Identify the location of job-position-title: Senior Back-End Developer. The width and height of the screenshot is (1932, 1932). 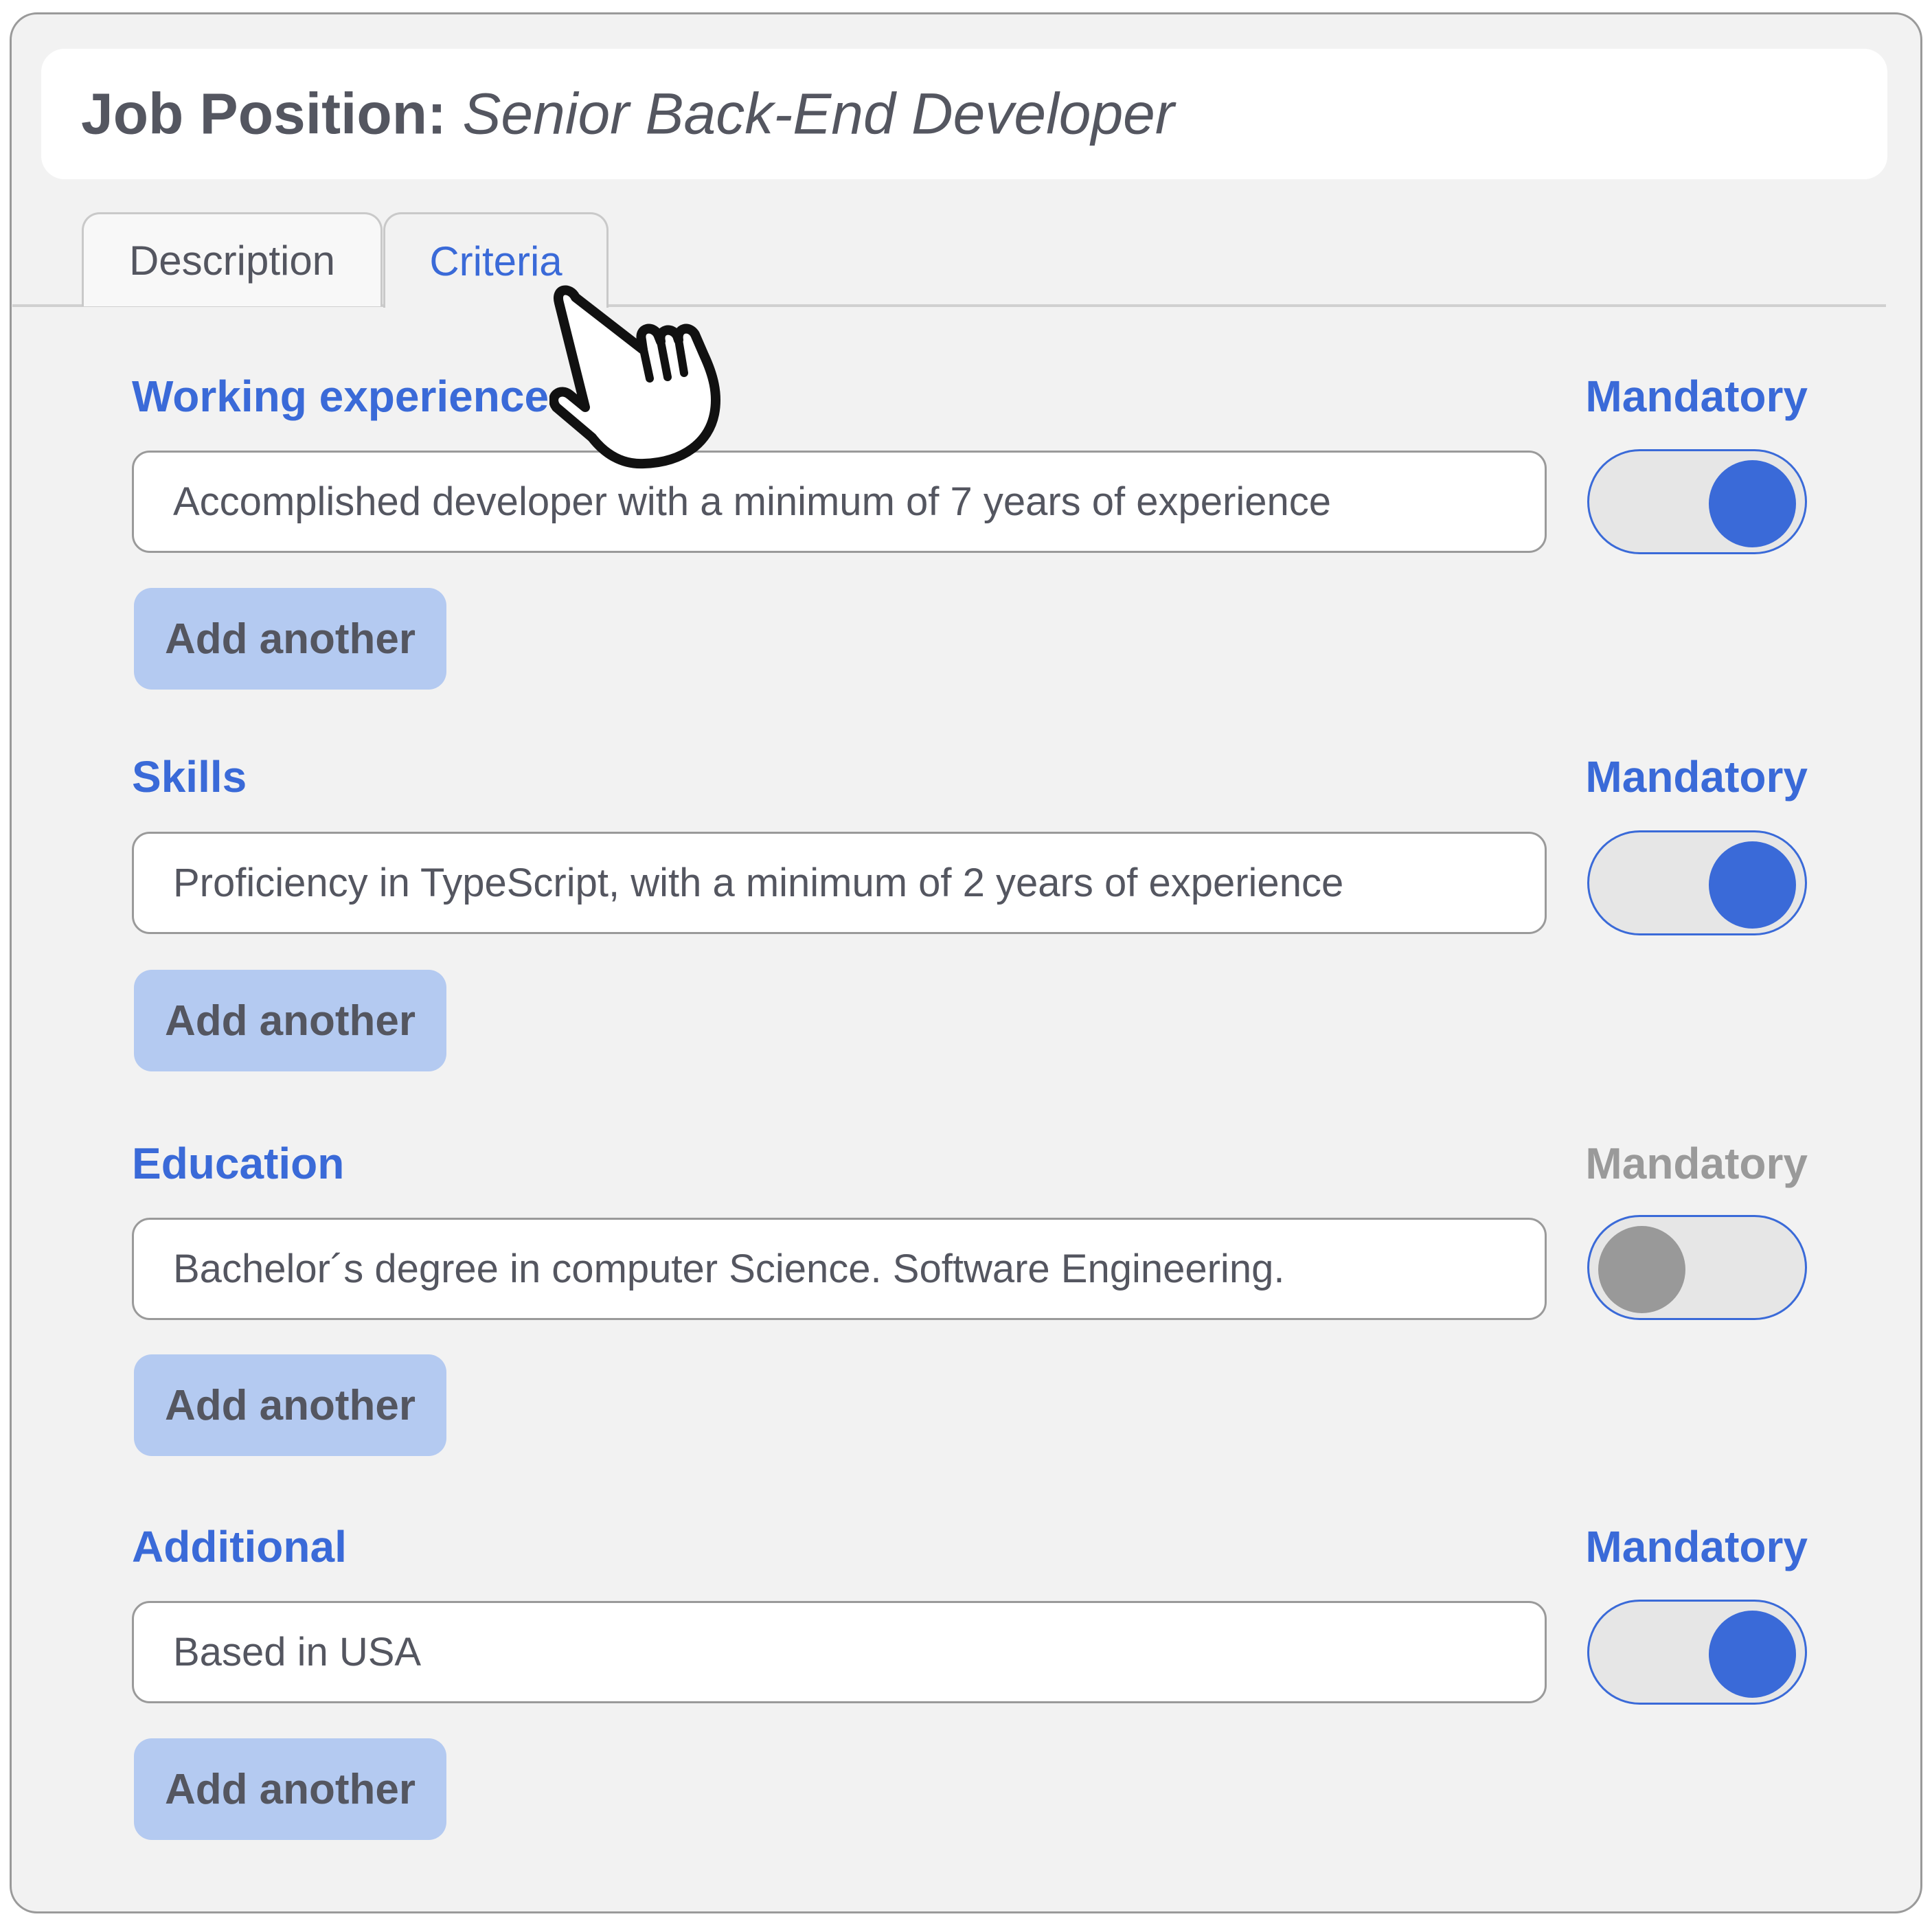
(818, 113).